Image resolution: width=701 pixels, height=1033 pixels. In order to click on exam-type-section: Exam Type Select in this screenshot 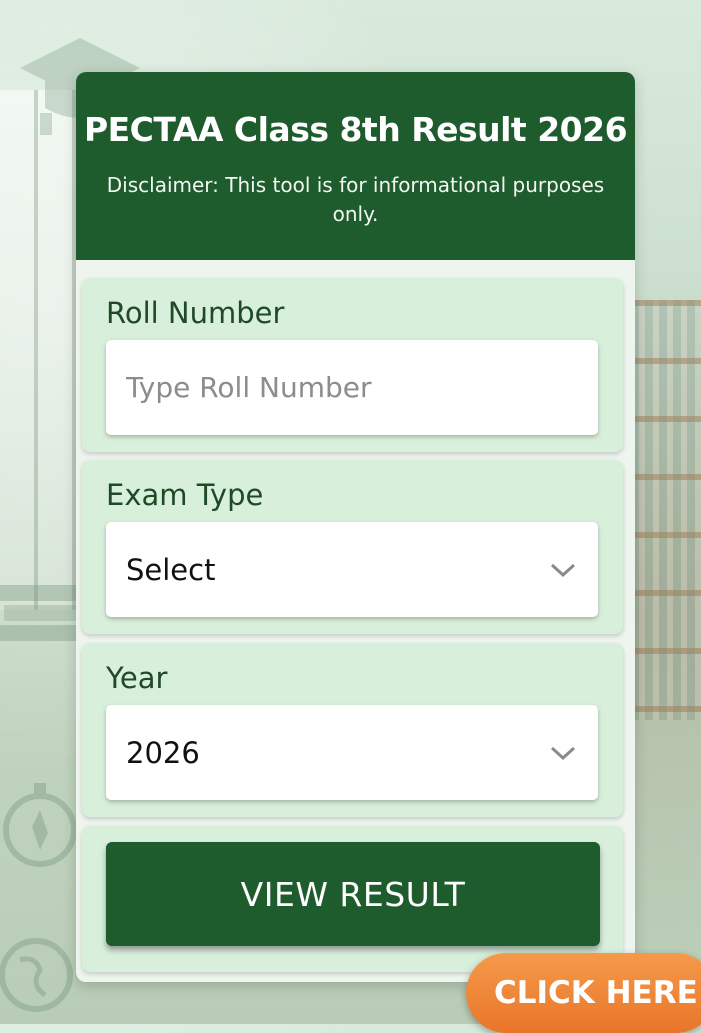, I will do `click(352, 547)`.